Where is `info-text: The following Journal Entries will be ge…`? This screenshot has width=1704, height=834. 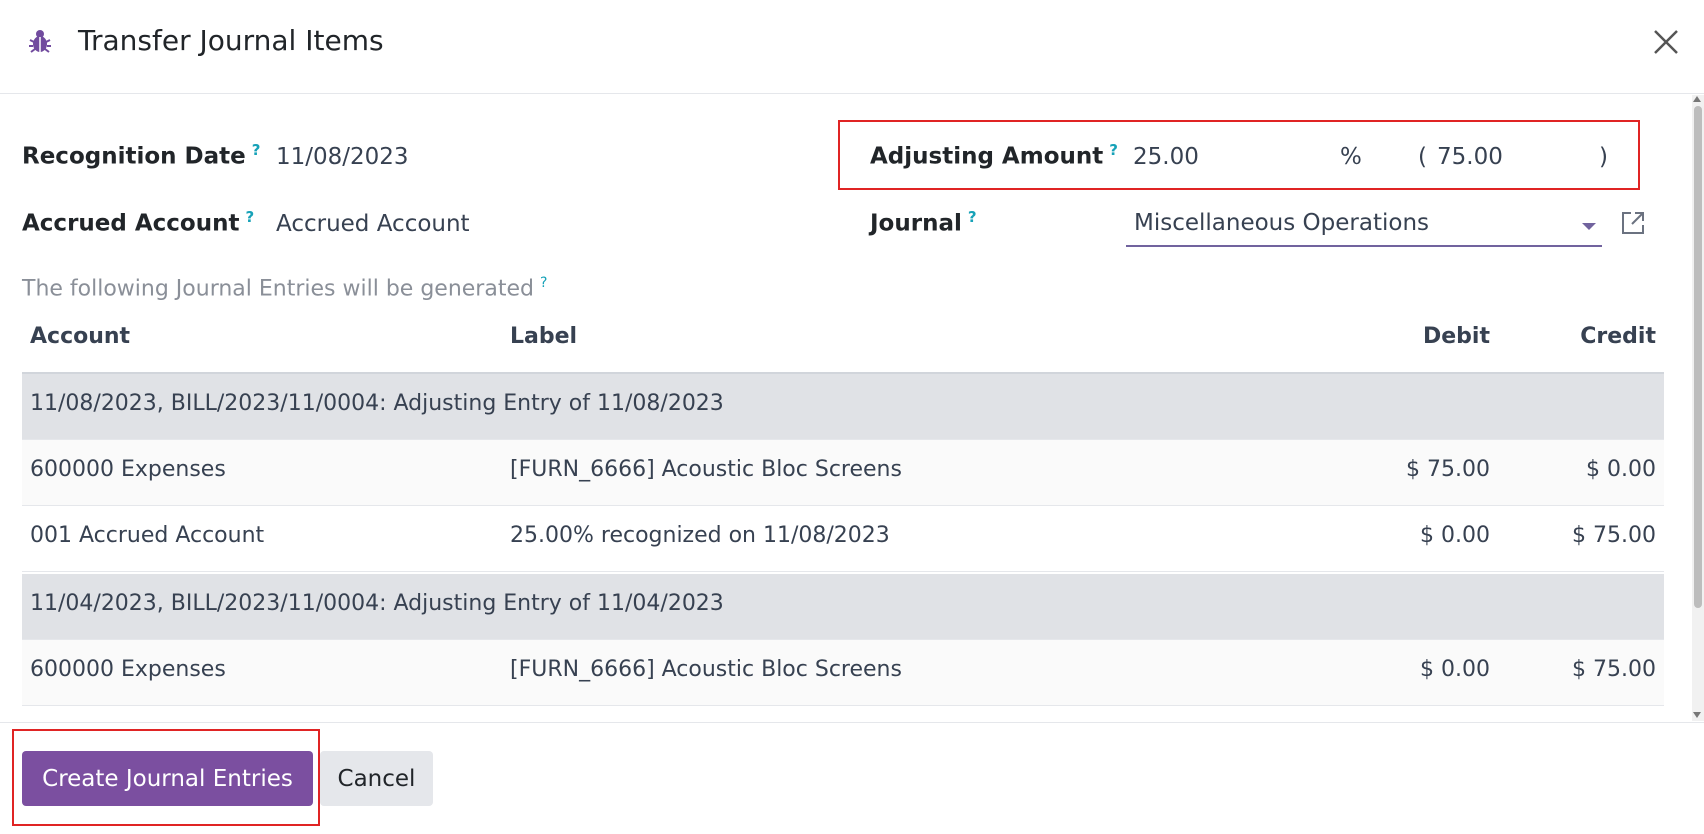 info-text: The following Journal Entries will be ge… is located at coordinates (285, 288).